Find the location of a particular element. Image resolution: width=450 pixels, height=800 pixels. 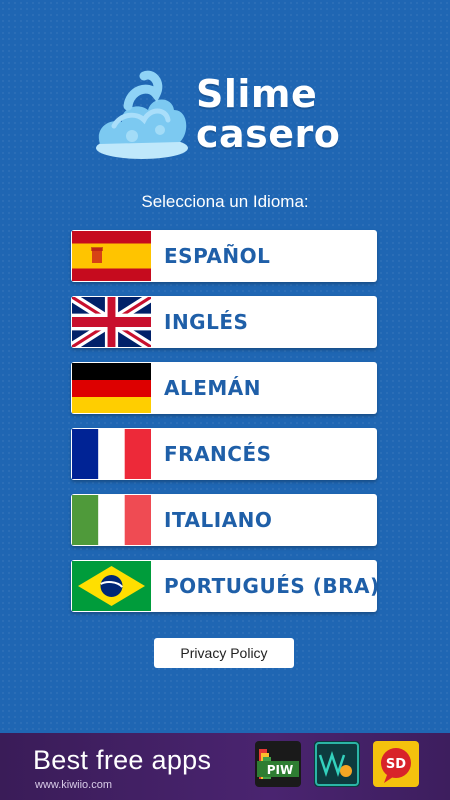

ad-headline: Best free apps is located at coordinates (122, 760).